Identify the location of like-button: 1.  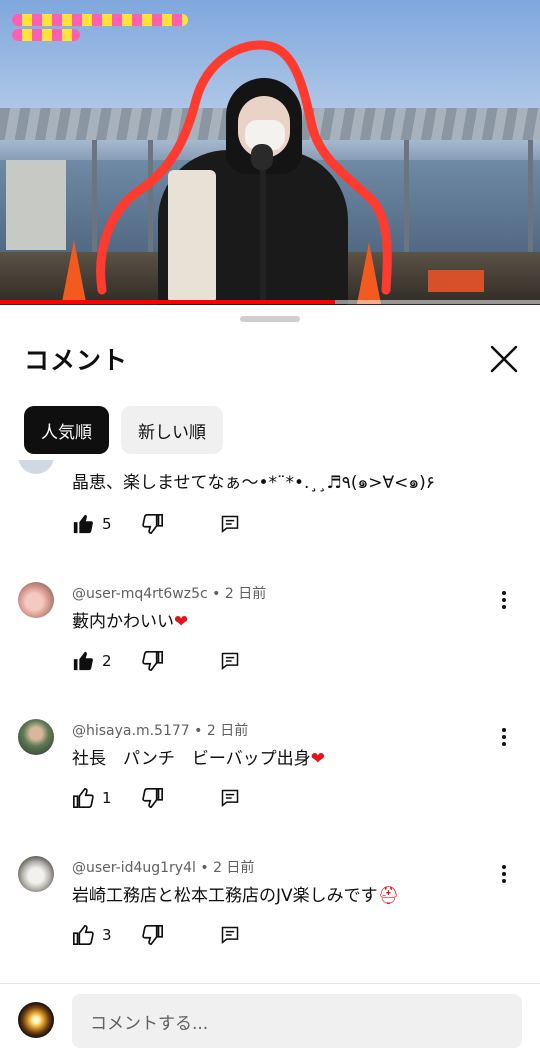
(107, 798).